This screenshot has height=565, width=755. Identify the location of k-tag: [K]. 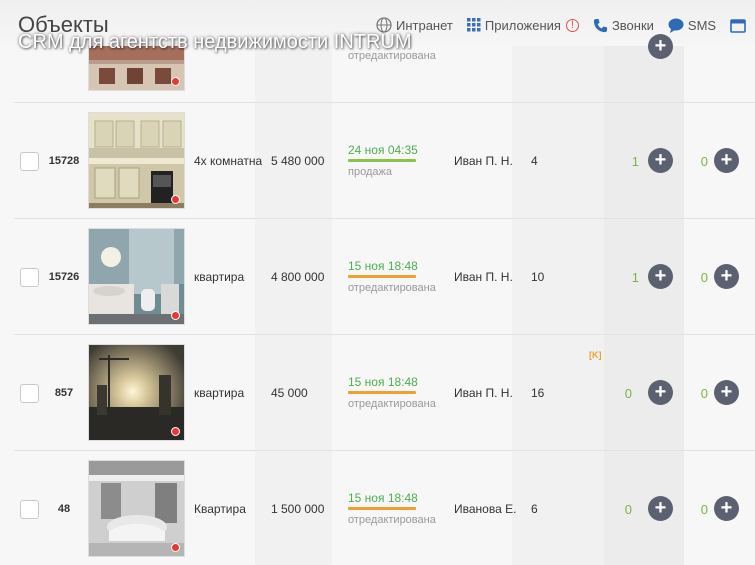
(595, 355).